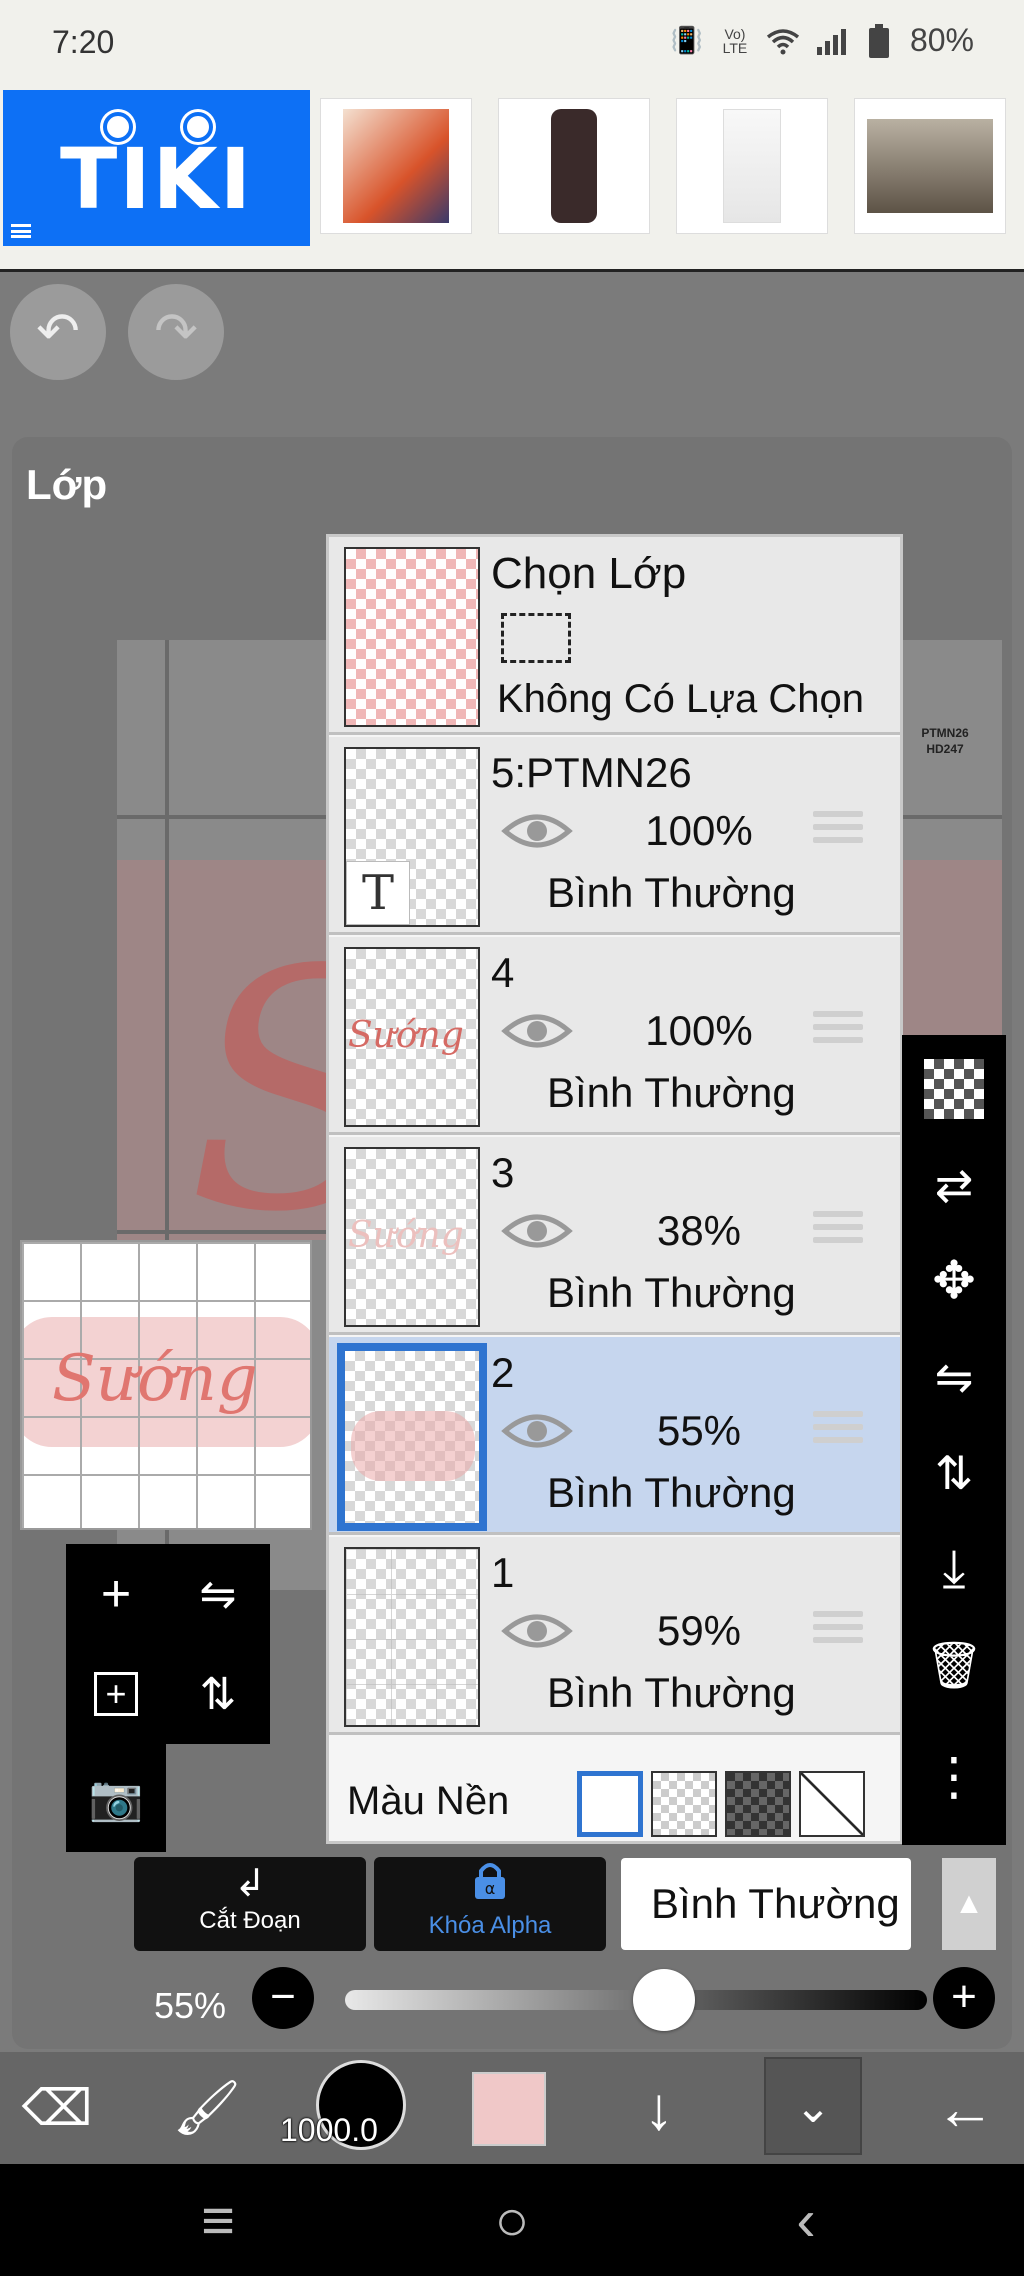 The image size is (1024, 2276). What do you see at coordinates (699, 1431) in the screenshot?
I see `layer-opacity: 55%` at bounding box center [699, 1431].